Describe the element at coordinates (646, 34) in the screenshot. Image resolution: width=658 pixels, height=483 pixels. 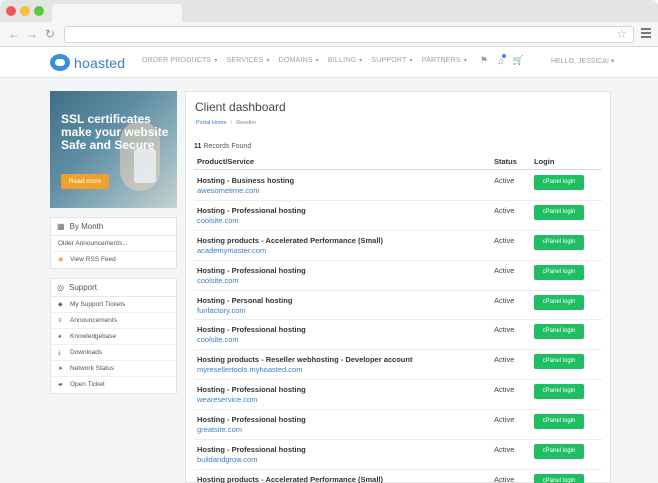
I see `browser-menu-icon` at that location.